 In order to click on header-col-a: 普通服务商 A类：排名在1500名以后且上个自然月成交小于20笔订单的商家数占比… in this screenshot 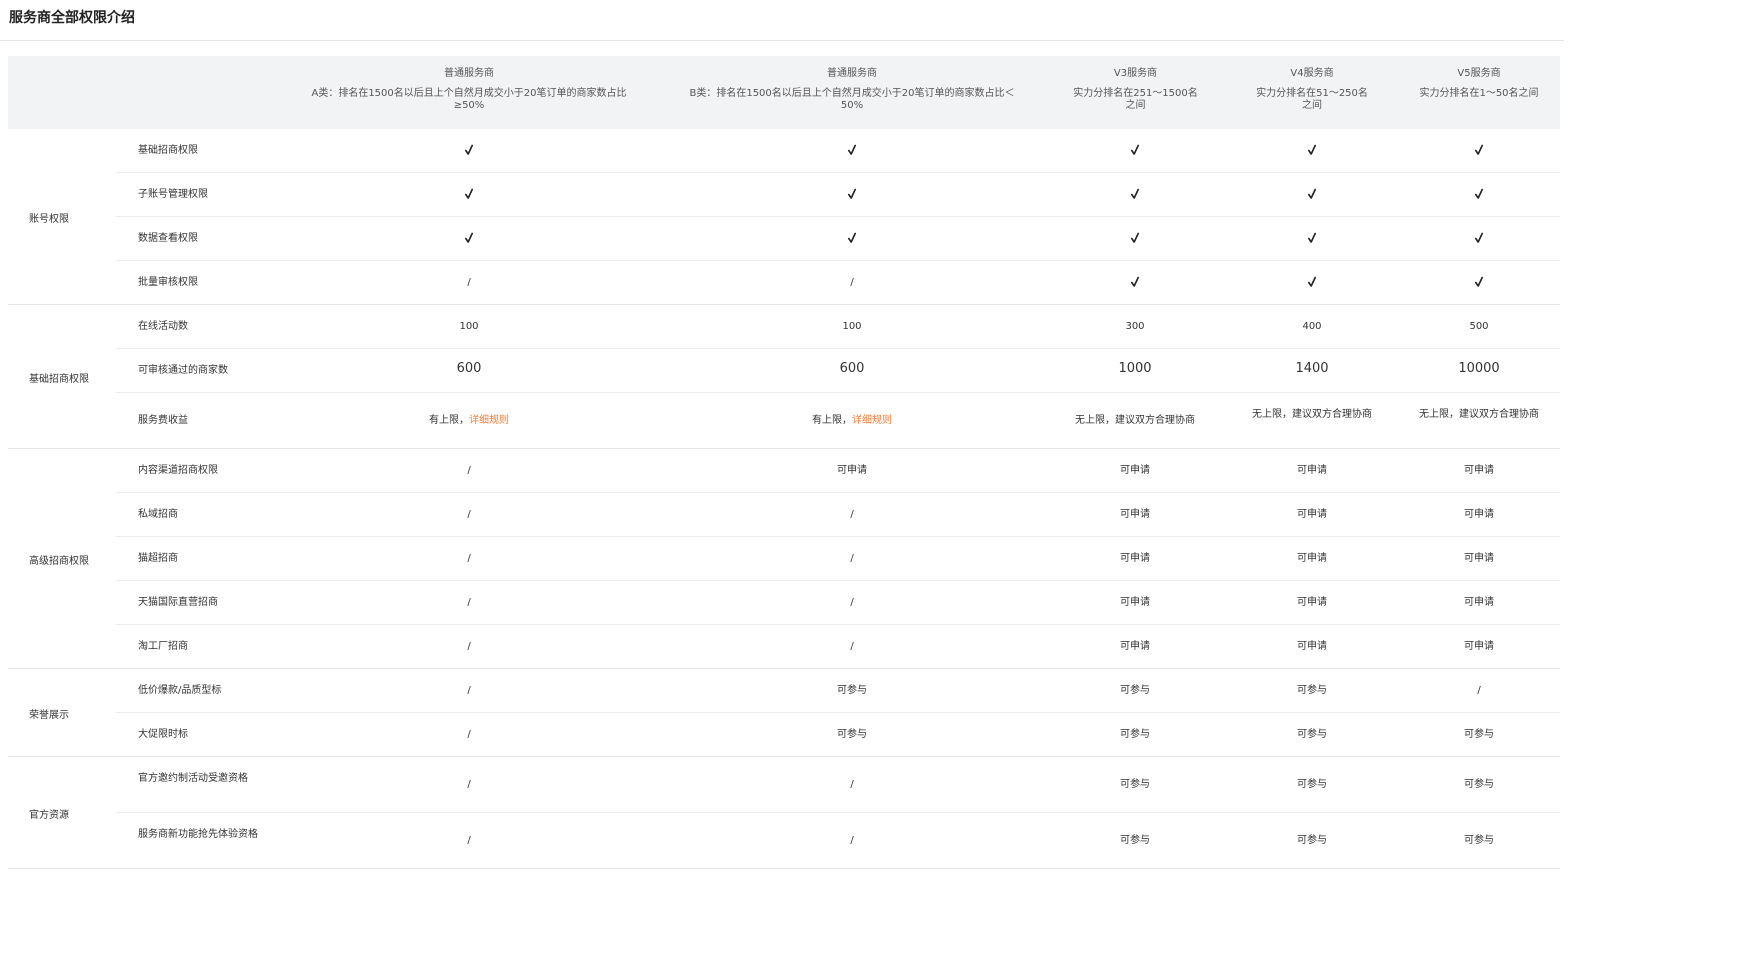, I will do `click(469, 90)`.